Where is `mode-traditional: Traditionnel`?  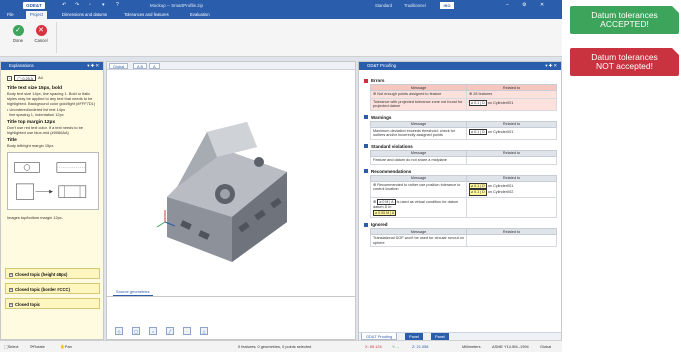 mode-traditional: Traditionnel is located at coordinates (415, 5).